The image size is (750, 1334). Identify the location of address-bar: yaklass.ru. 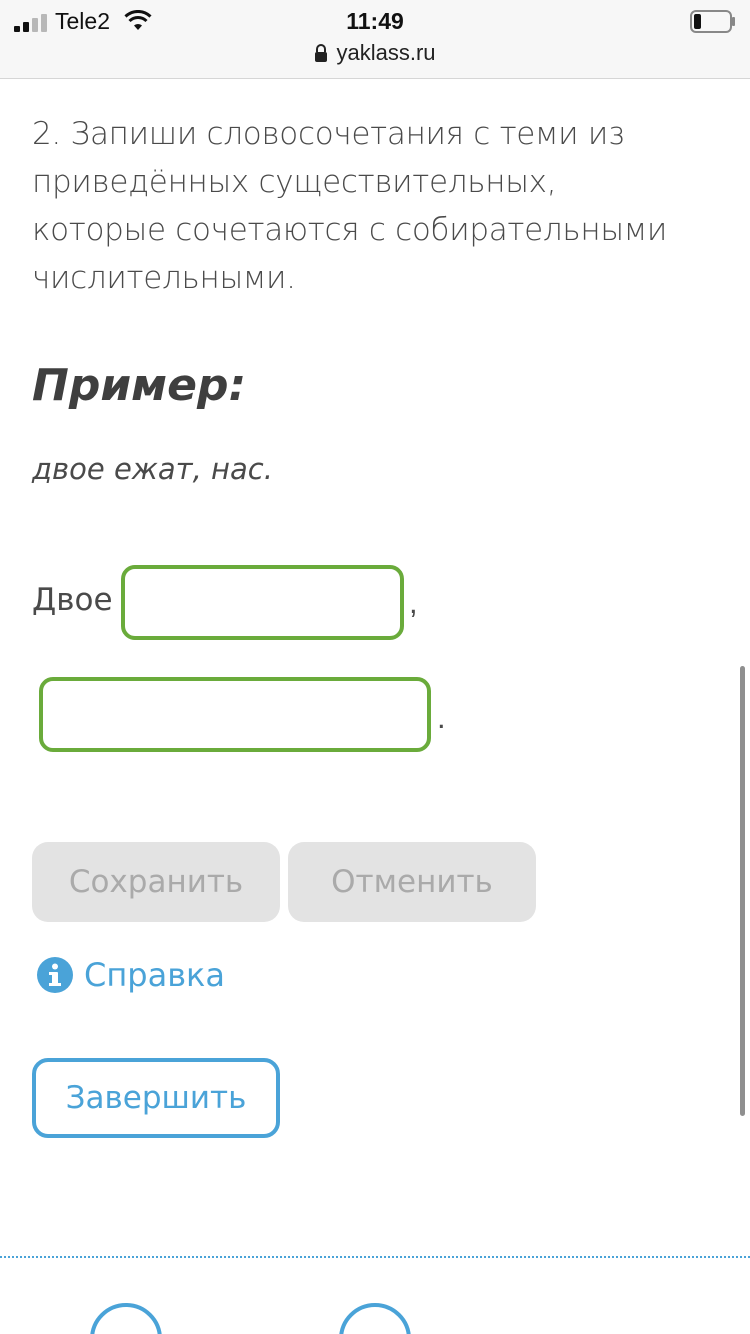
(375, 53).